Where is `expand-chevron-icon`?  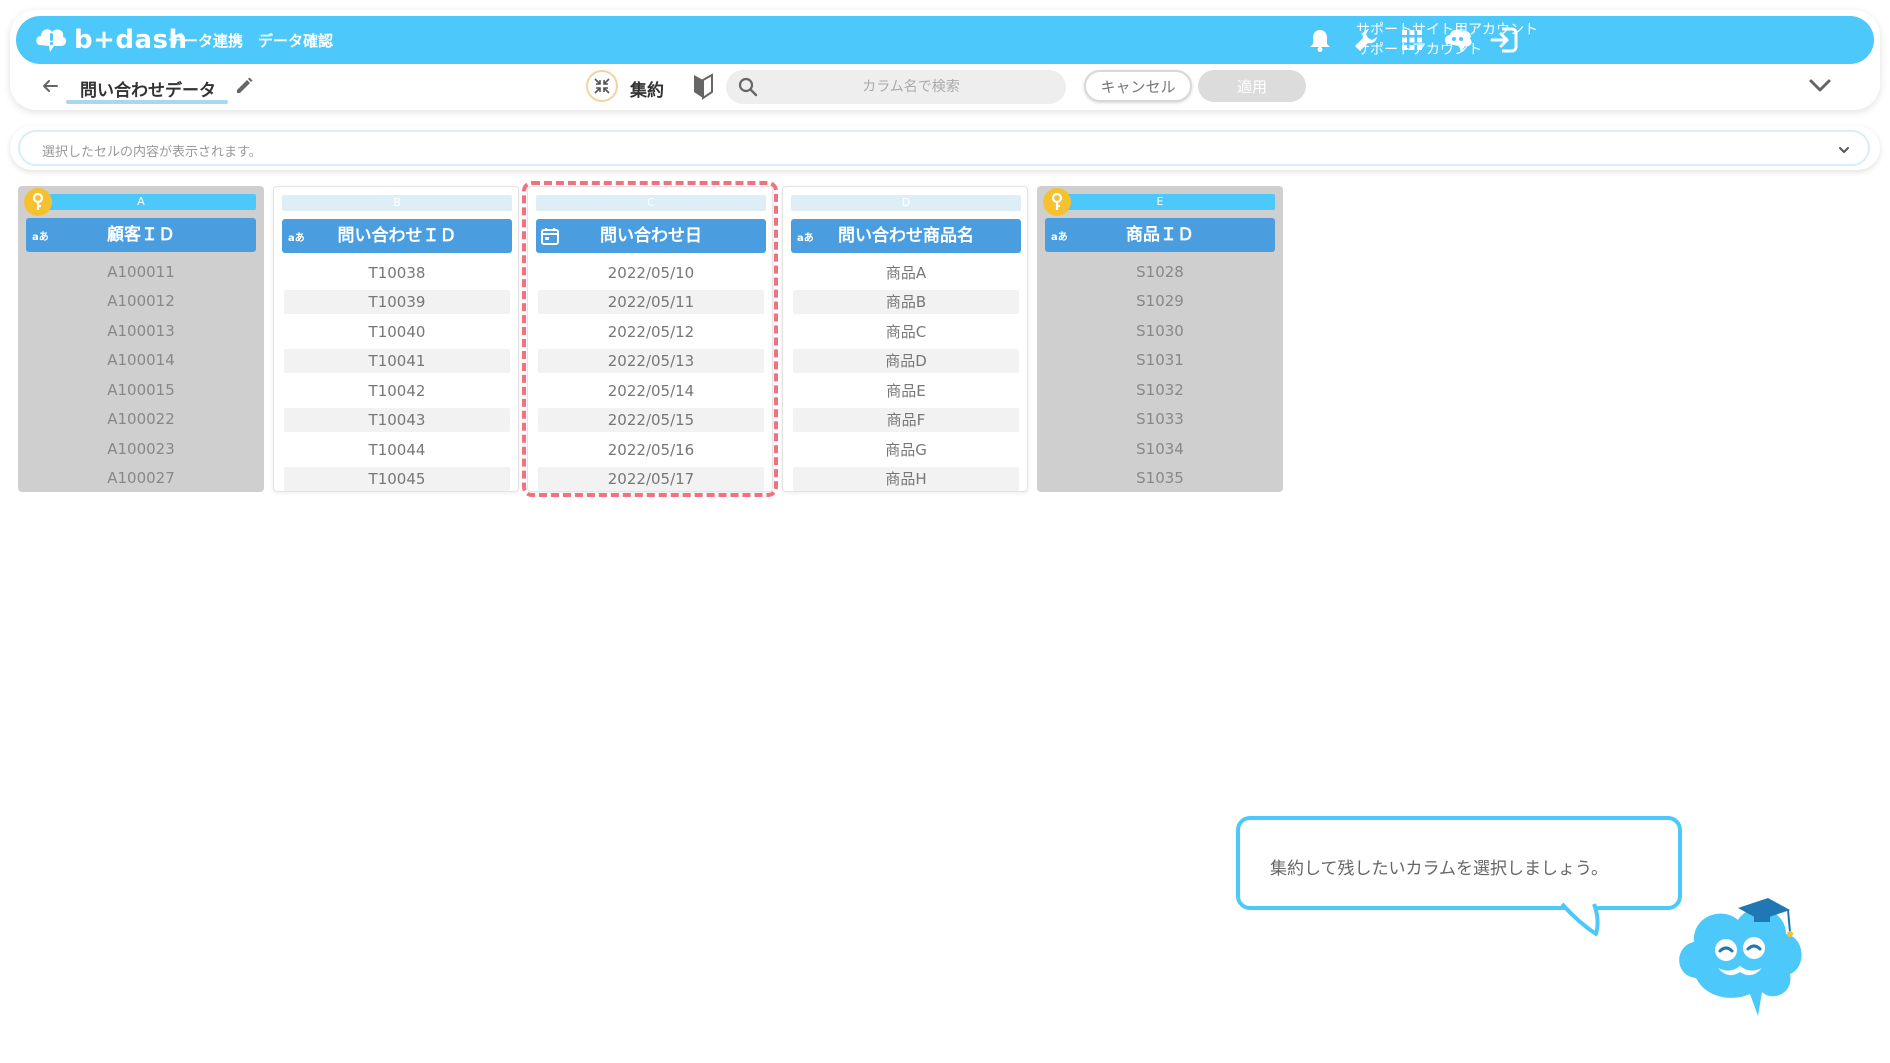 expand-chevron-icon is located at coordinates (1844, 150).